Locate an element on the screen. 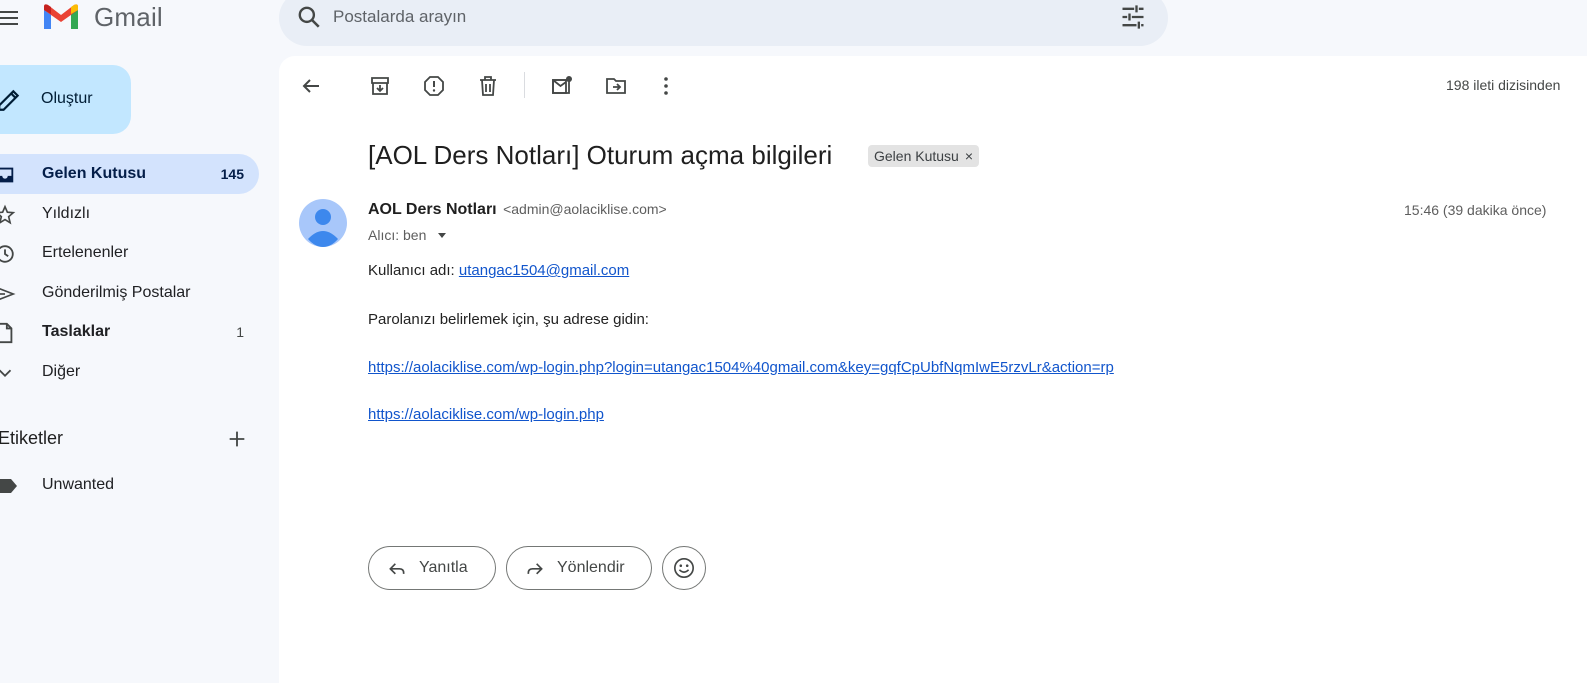 Image resolution: width=1587 pixels, height=683 pixels. compose-button: Oluştur is located at coordinates (65, 99).